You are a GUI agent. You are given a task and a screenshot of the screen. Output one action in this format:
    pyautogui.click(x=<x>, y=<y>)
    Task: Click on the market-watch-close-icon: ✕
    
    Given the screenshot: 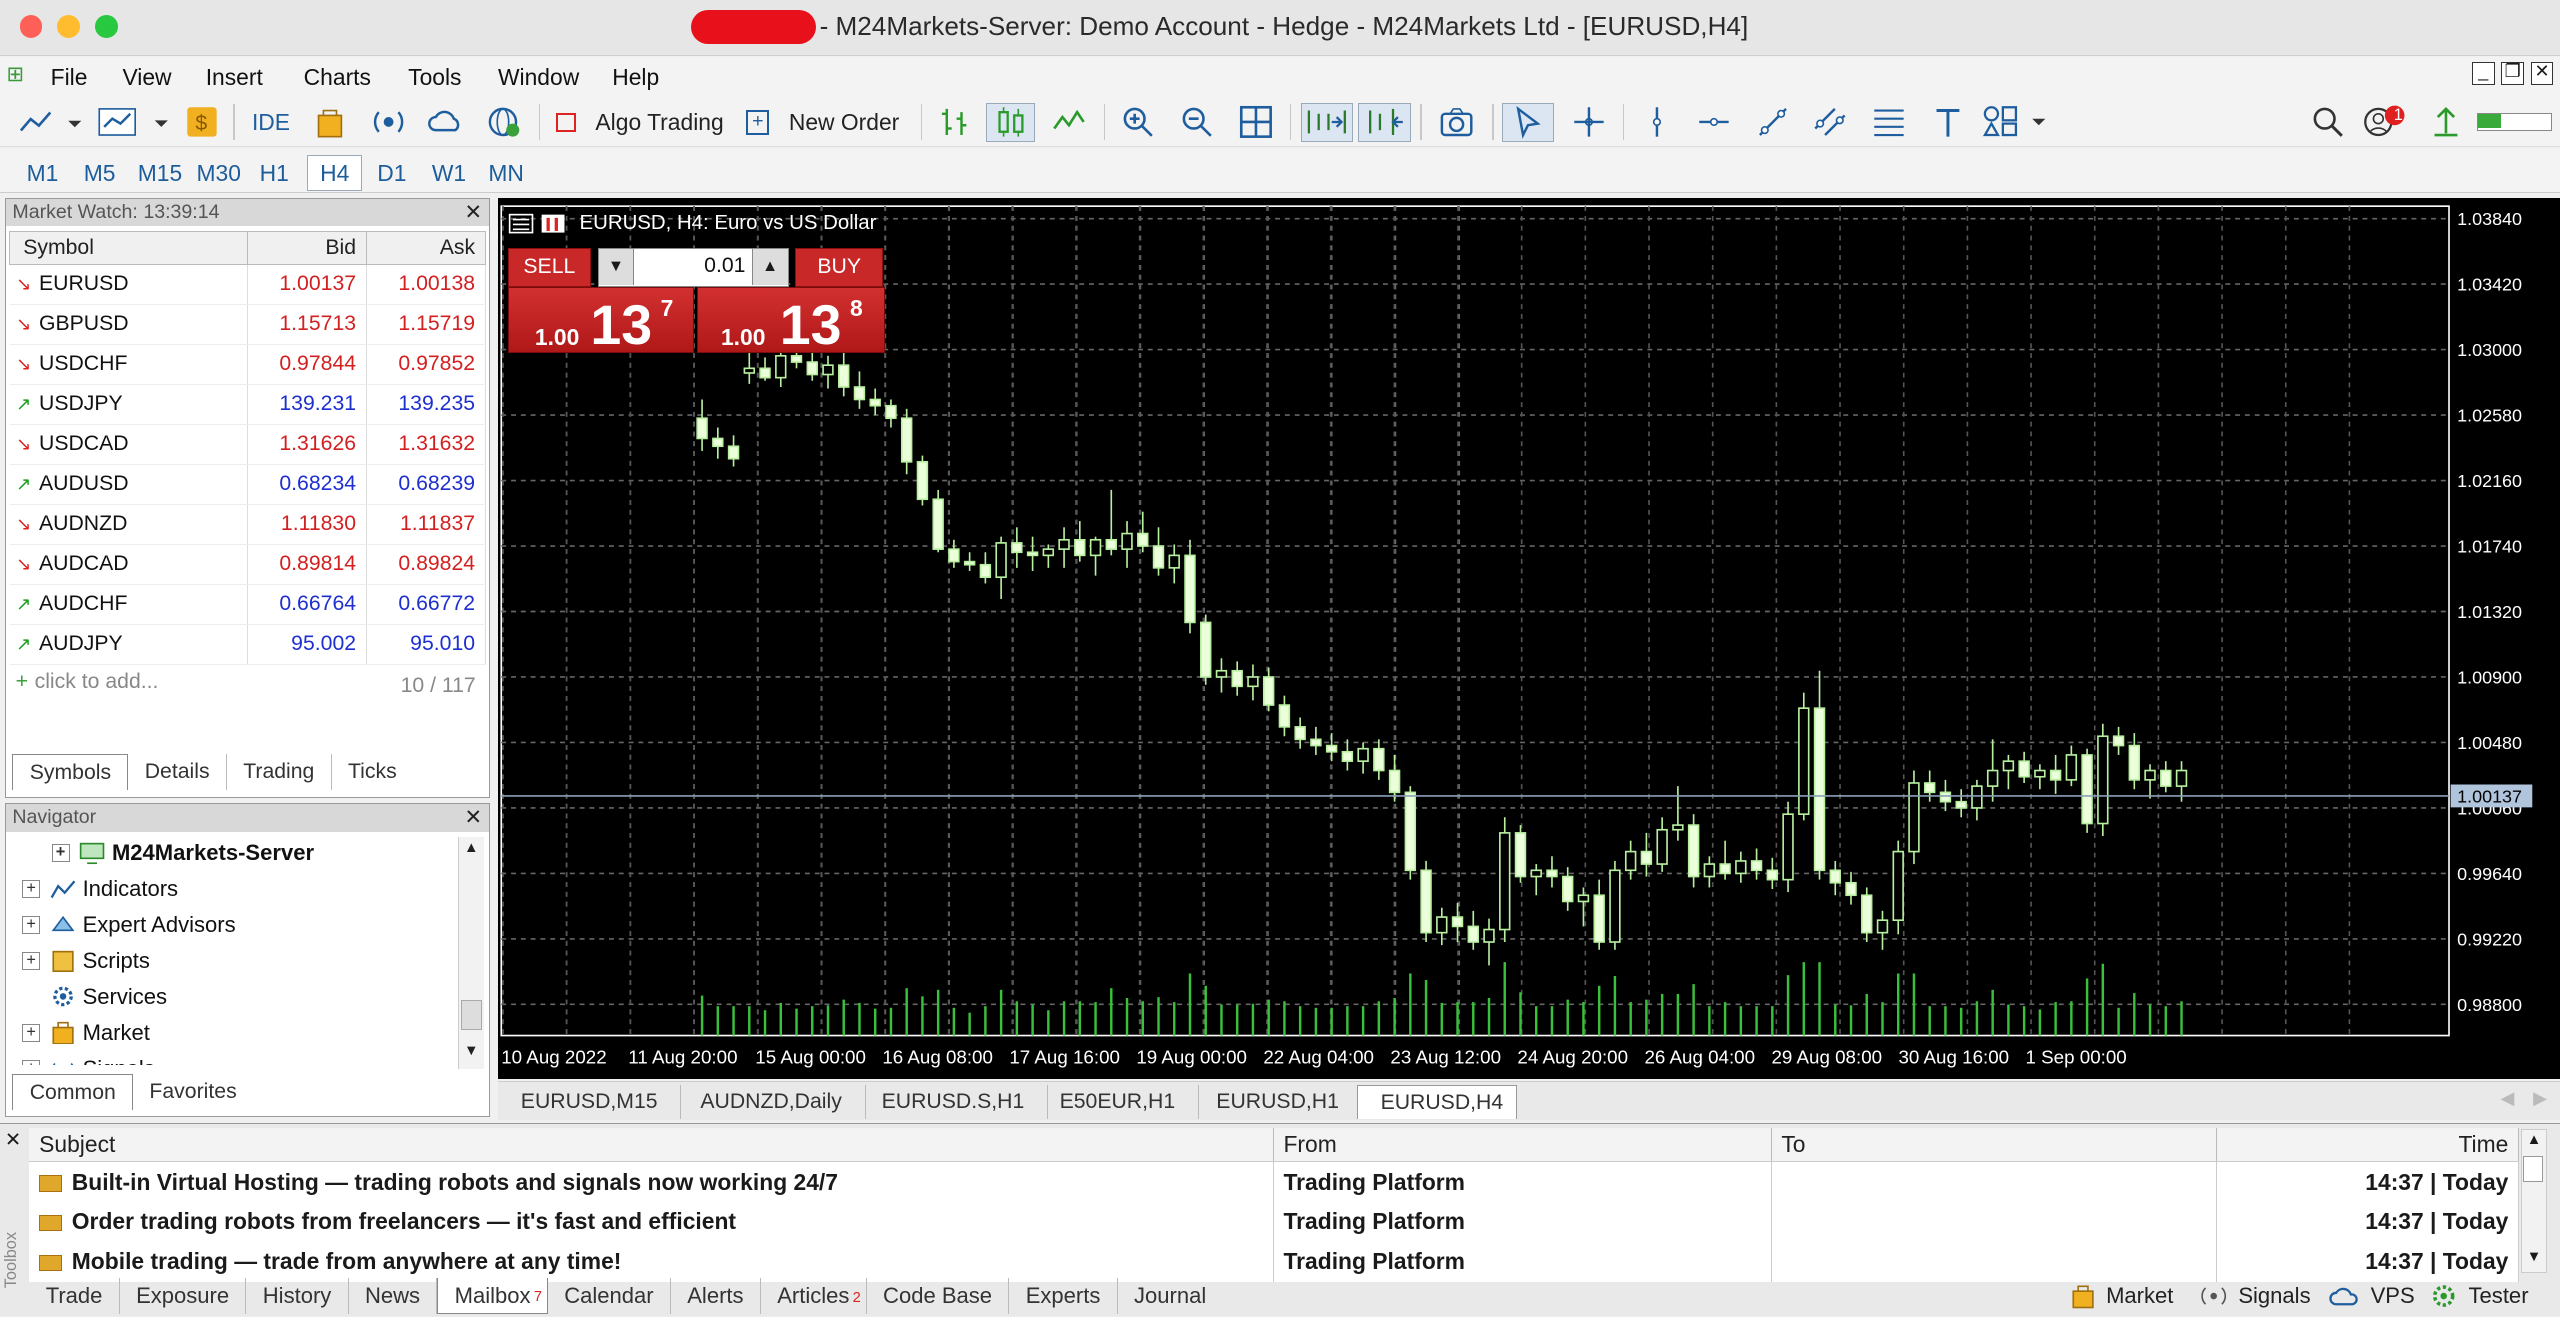 What is the action you would take?
    pyautogui.click(x=473, y=213)
    